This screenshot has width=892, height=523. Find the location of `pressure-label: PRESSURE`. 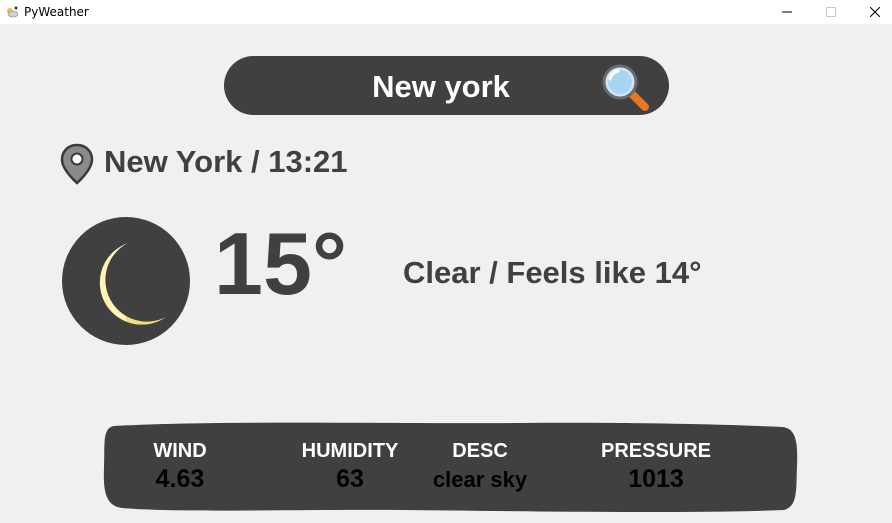

pressure-label: PRESSURE is located at coordinates (656, 451).